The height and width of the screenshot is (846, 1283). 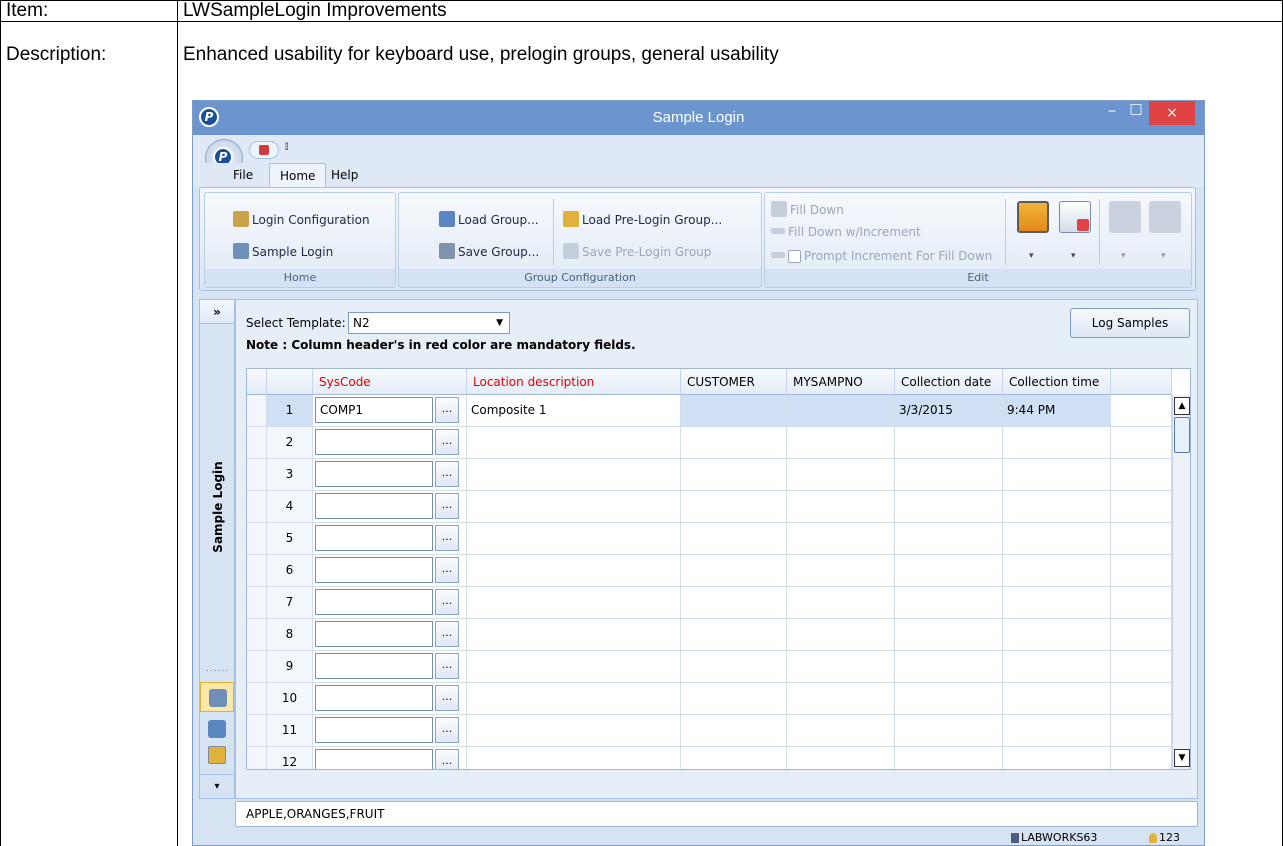 What do you see at coordinates (298, 175) in the screenshot?
I see `tab-home: Home` at bounding box center [298, 175].